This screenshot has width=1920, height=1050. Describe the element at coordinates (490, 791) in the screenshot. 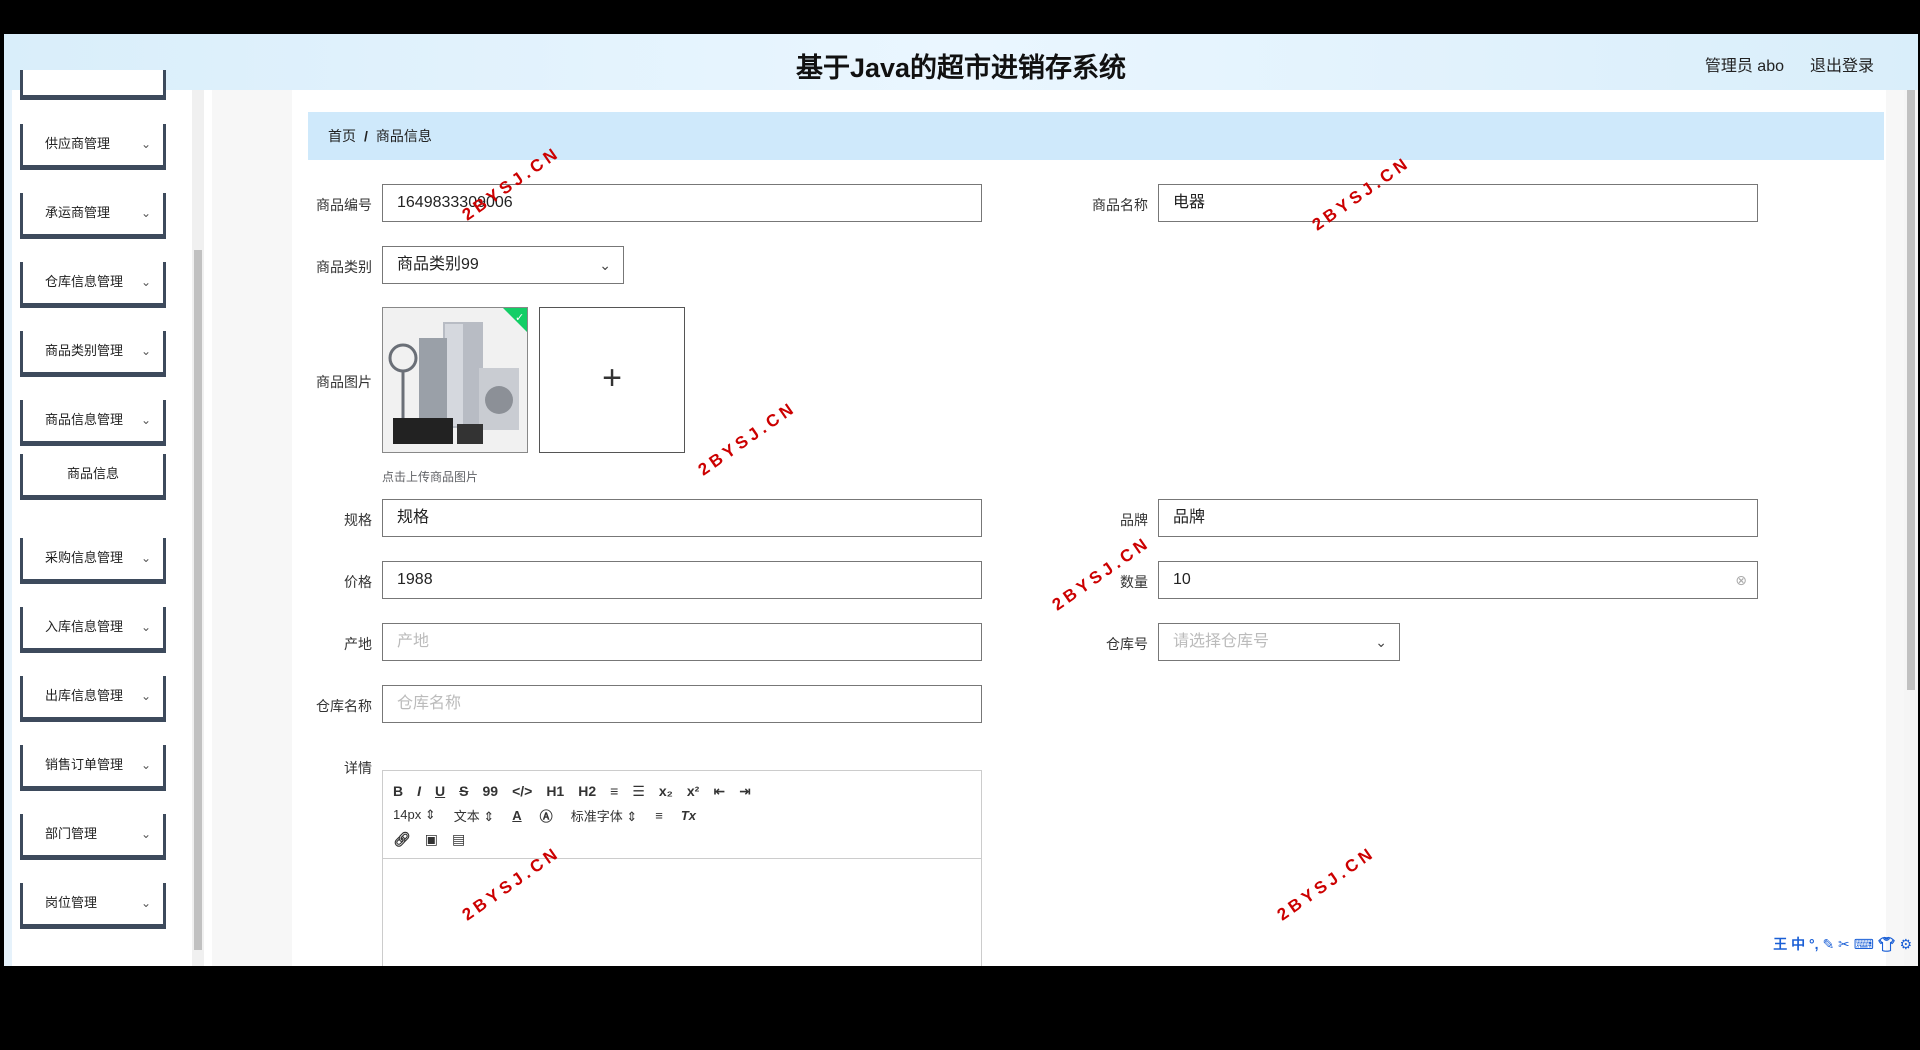

I see `quote-button: 99` at that location.